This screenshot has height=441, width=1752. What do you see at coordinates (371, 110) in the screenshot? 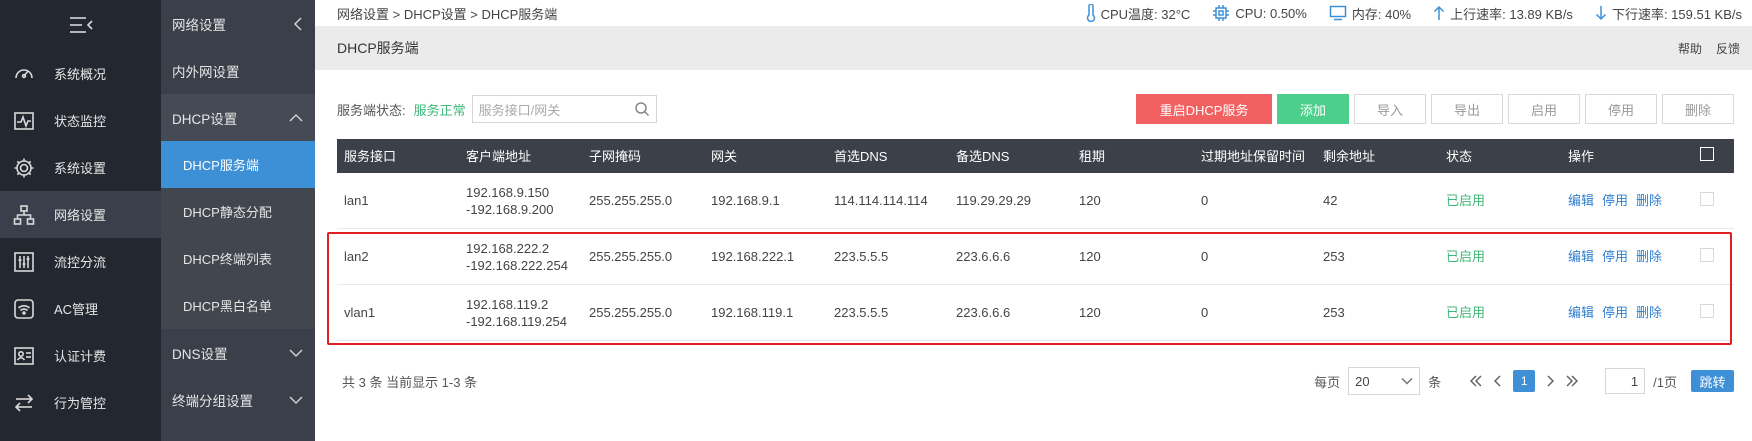
I see `server-status-label: 服务端状态:` at bounding box center [371, 110].